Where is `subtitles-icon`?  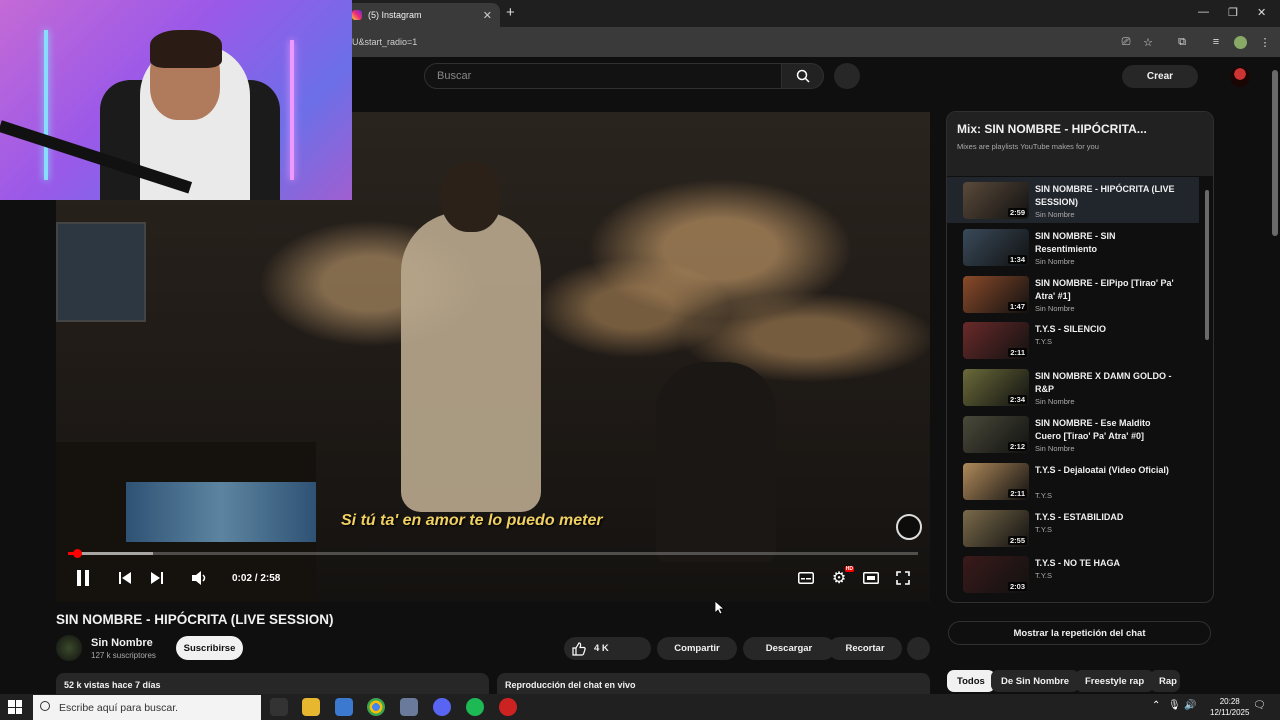 subtitles-icon is located at coordinates (806, 578).